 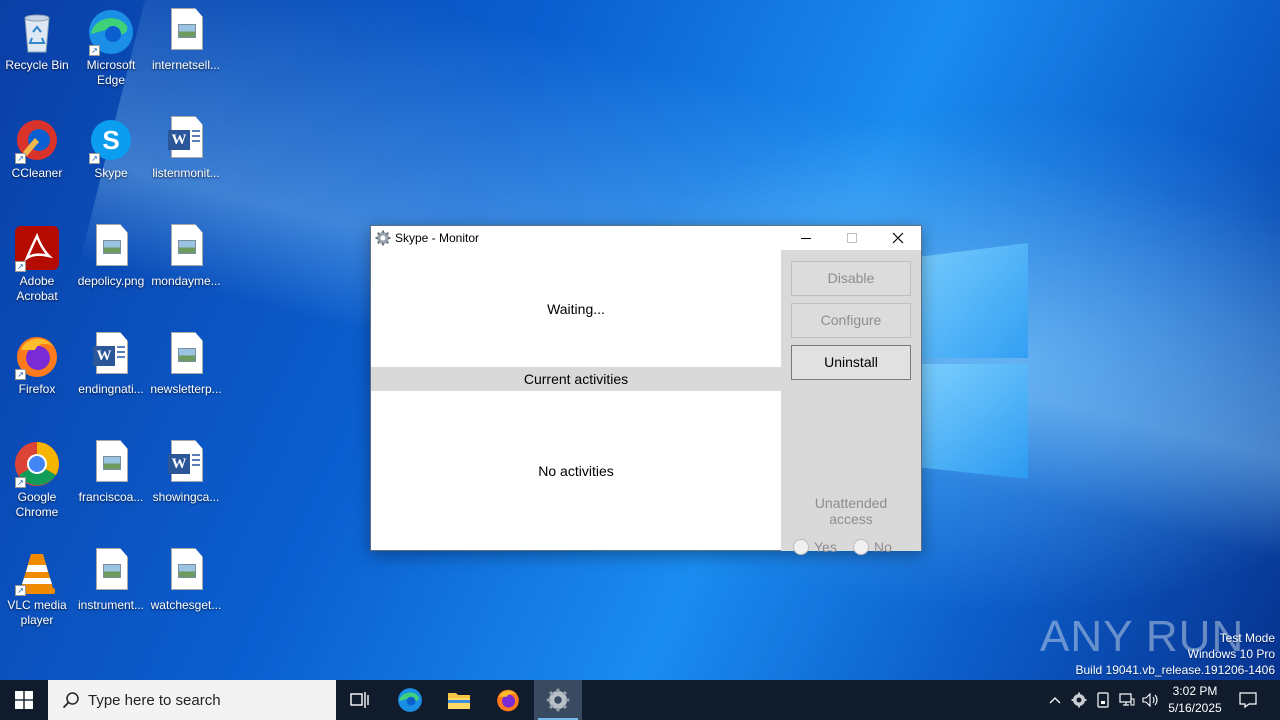 I want to click on taskbar-clock: 3:02 PM 5/16/2025, so click(x=1195, y=700).